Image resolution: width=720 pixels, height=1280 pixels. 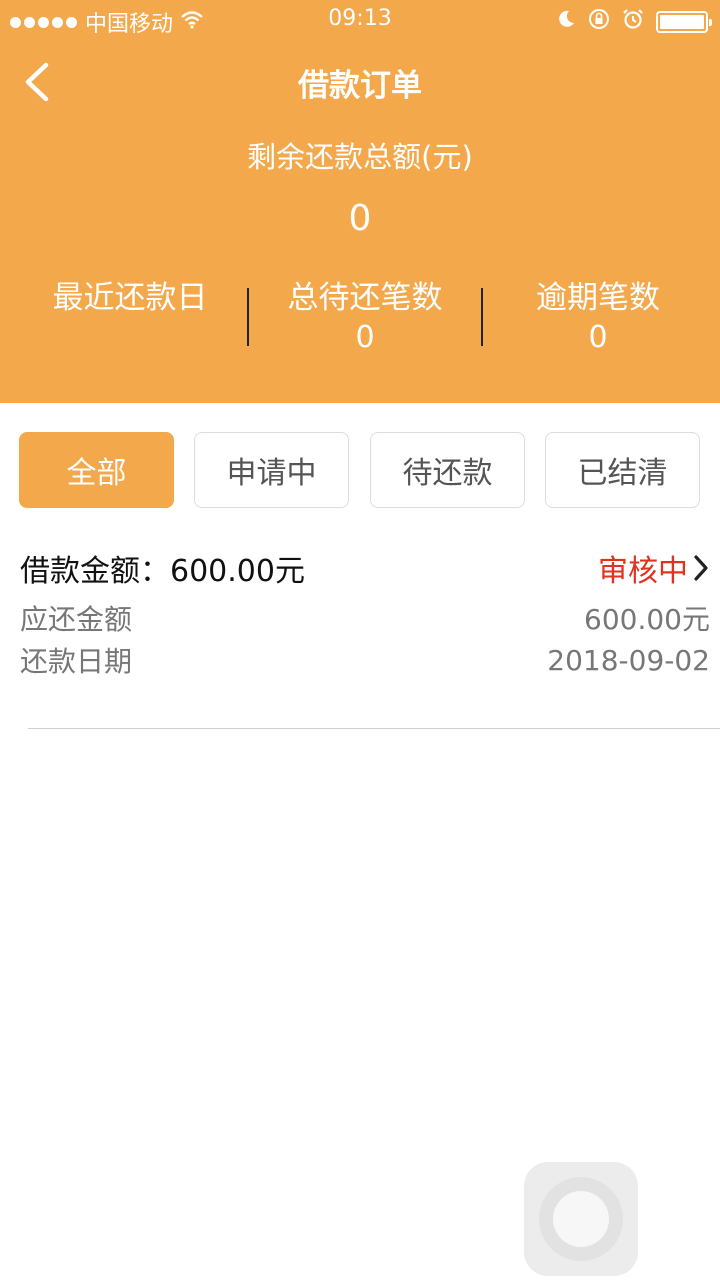 I want to click on assistive-touch-button, so click(x=581, y=1219).